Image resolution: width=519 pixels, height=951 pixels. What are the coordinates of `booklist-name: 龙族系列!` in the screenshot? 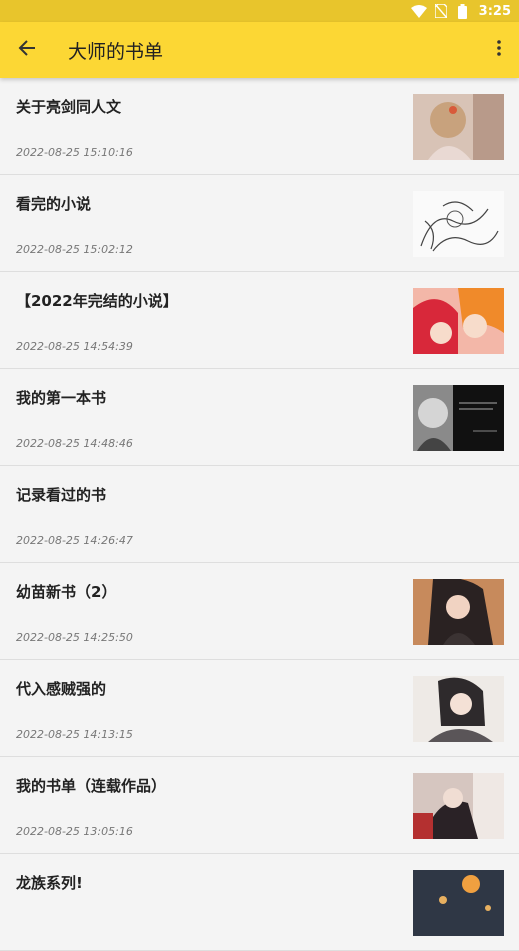 It's located at (49, 883).